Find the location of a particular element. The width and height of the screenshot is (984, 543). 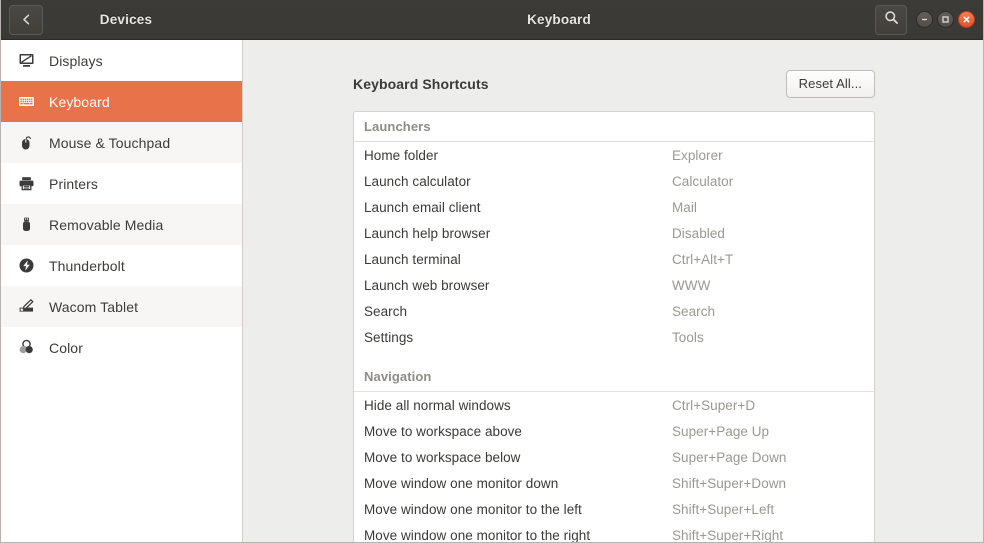

maximize-button is located at coordinates (945, 19).